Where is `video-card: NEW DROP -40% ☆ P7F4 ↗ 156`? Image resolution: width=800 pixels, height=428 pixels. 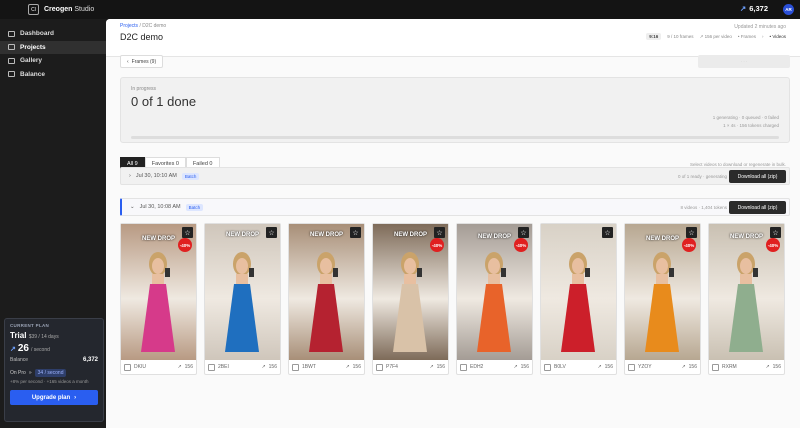 video-card: NEW DROP -40% ☆ P7F4 ↗ 156 is located at coordinates (410, 299).